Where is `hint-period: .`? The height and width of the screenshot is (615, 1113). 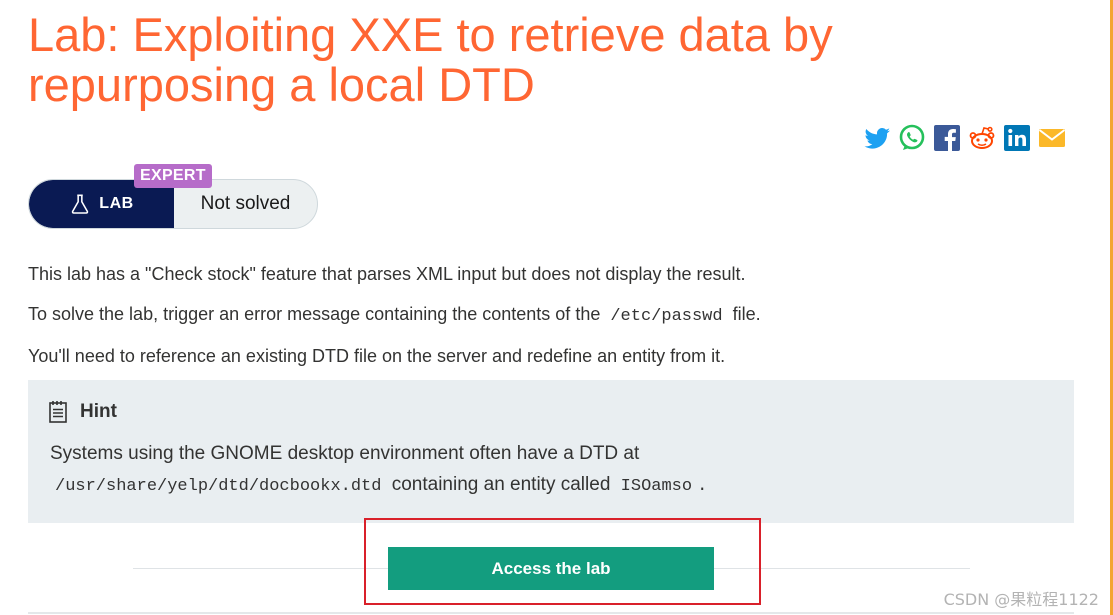 hint-period: . is located at coordinates (702, 486).